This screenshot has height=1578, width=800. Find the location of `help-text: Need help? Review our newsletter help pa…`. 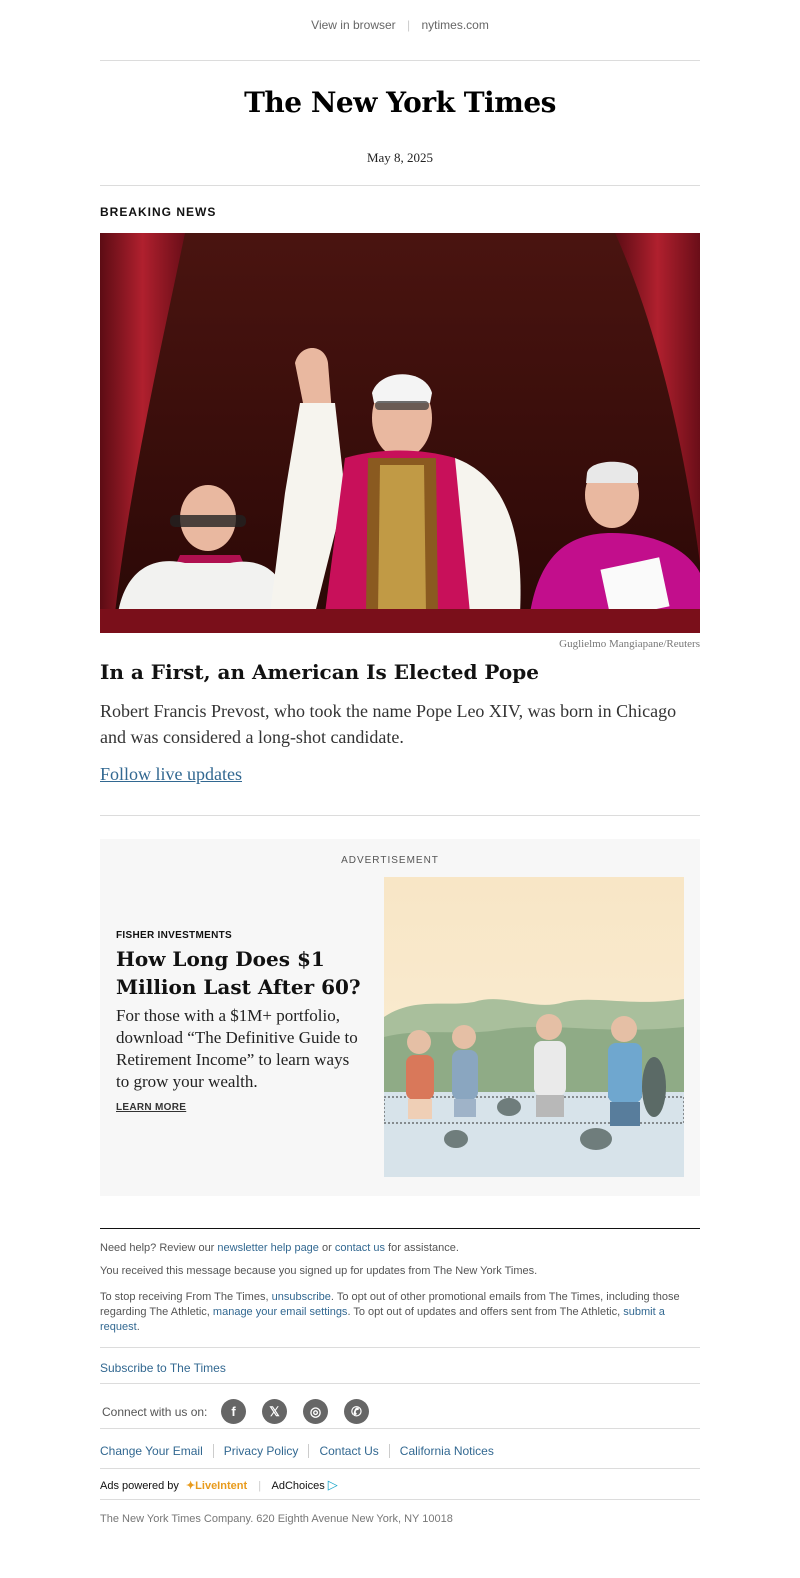

help-text: Need help? Review our newsletter help pa… is located at coordinates (400, 1248).